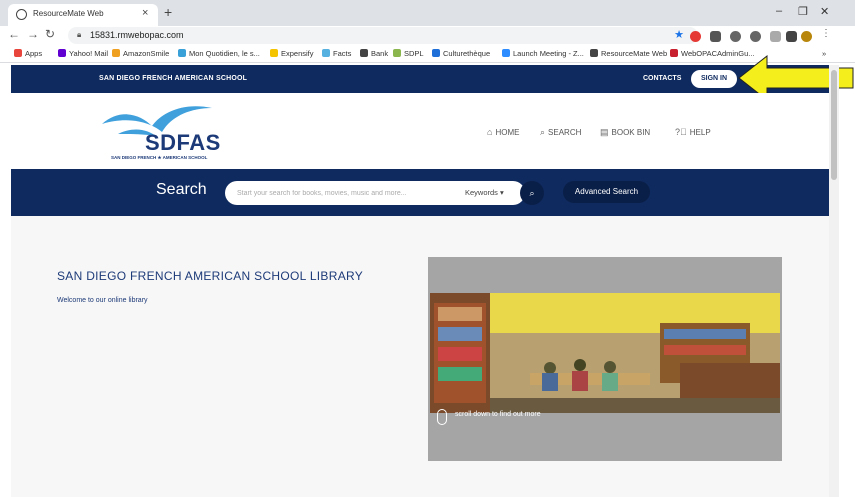  What do you see at coordinates (631, 132) in the screenshot?
I see `nav-book-bin-label: BOOK BIN` at bounding box center [631, 132].